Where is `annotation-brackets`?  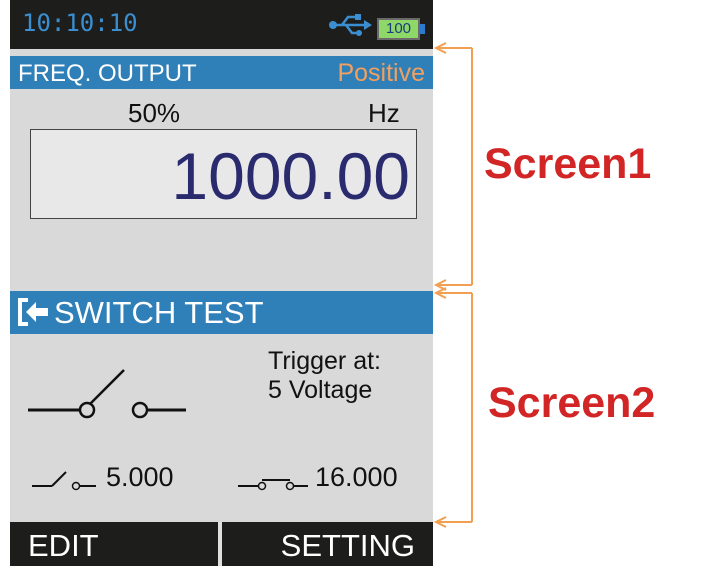
annotation-brackets is located at coordinates (453, 285).